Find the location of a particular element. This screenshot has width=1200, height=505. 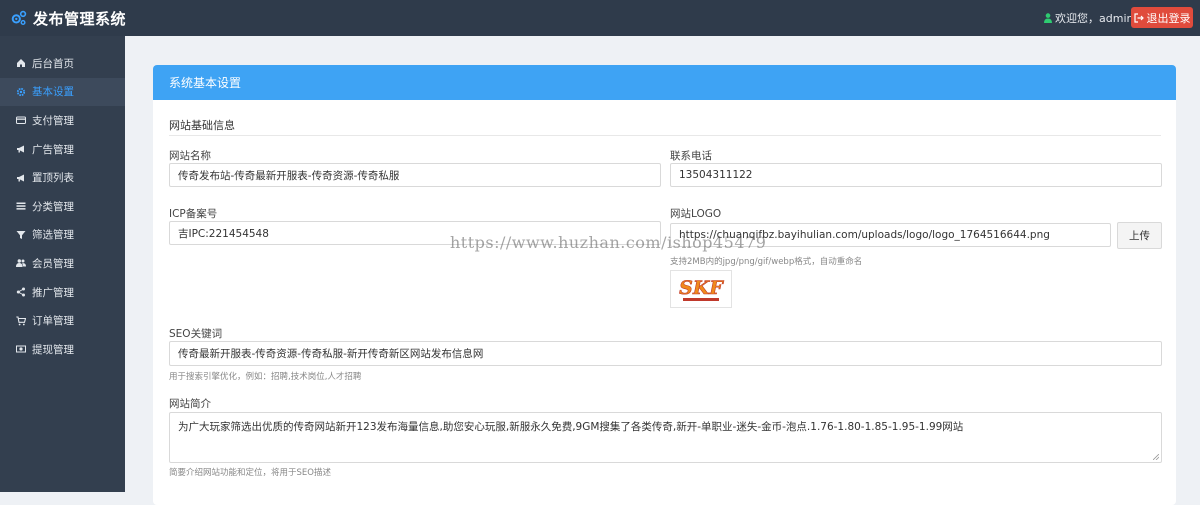

sidebar-item-label: 基本设置 is located at coordinates (53, 92).